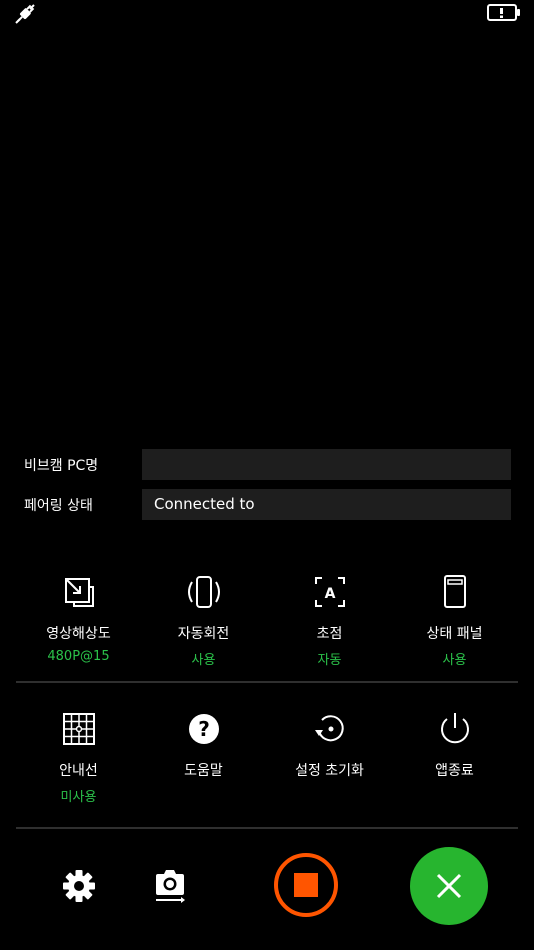 Image resolution: width=534 pixels, height=950 pixels. I want to click on focus-value: 자동, so click(329, 660).